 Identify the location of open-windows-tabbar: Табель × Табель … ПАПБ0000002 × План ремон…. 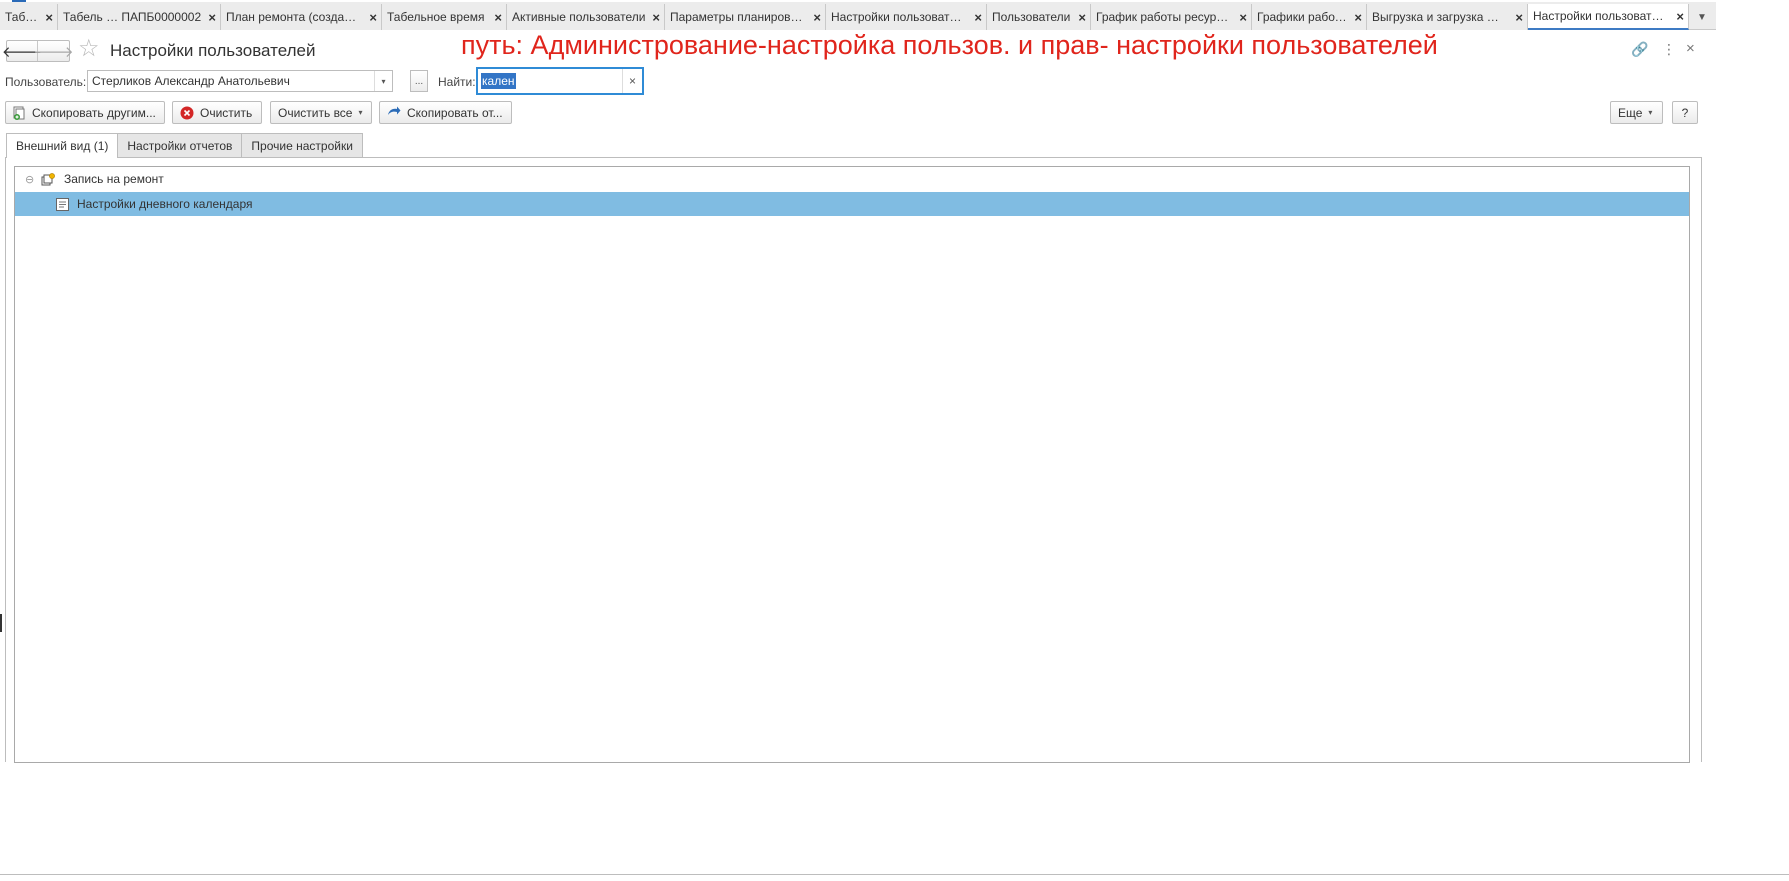
(858, 16).